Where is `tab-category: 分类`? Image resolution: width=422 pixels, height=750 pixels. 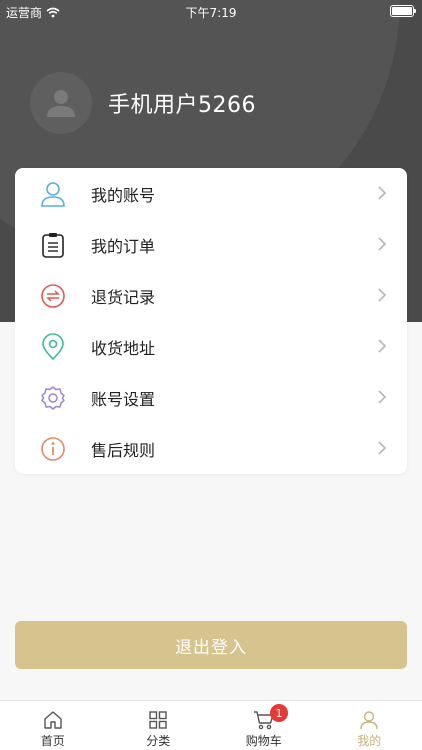
tab-category: 分类 is located at coordinates (159, 725).